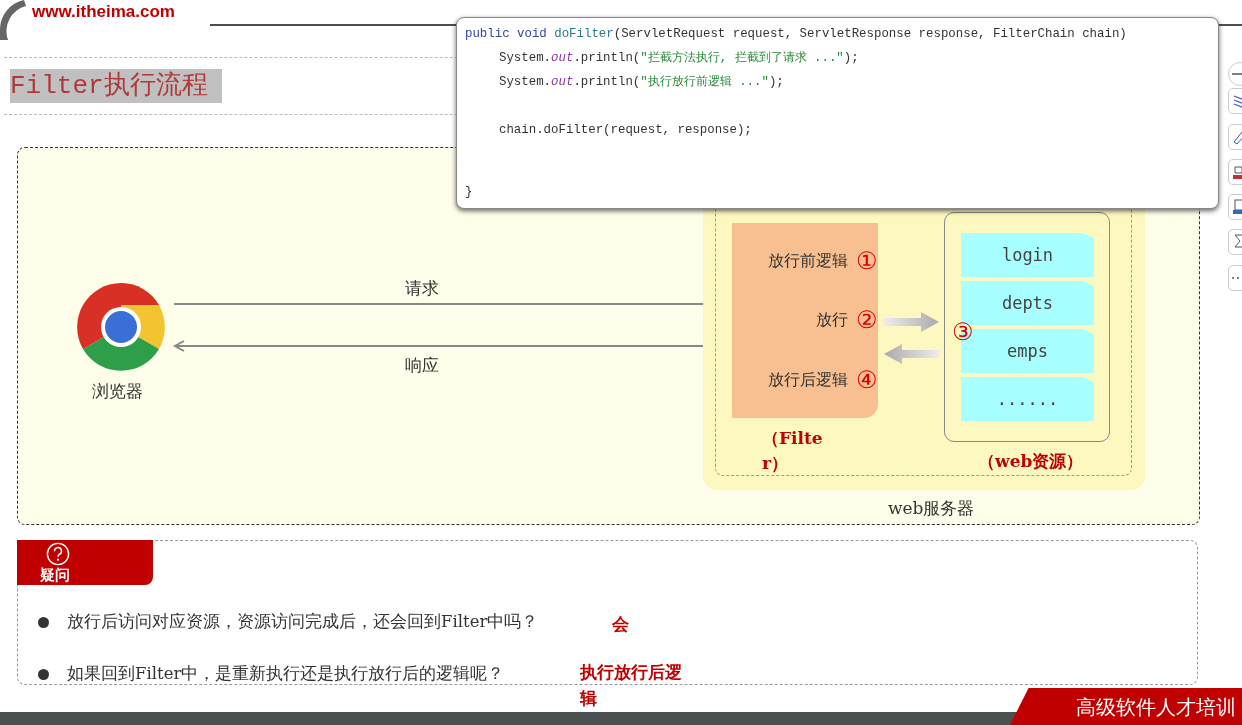 The width and height of the screenshot is (1242, 725). Describe the element at coordinates (912, 354) in the screenshot. I see `left-arrow-icon` at that location.